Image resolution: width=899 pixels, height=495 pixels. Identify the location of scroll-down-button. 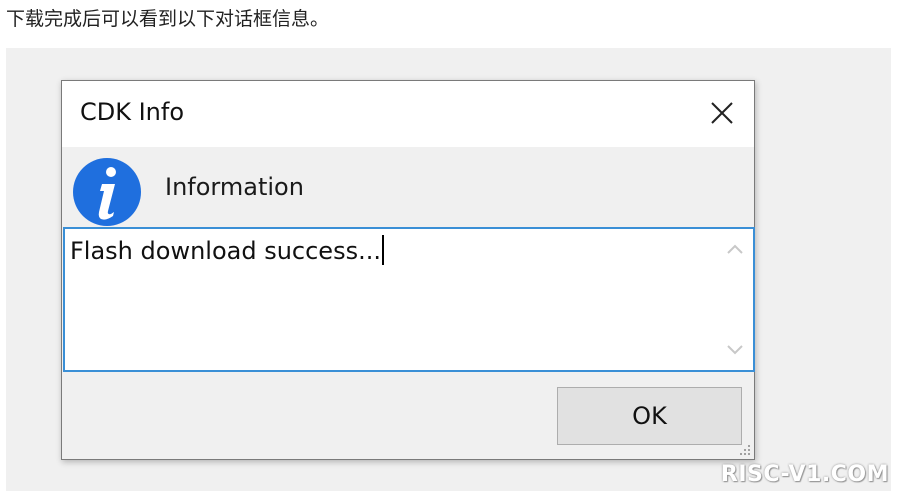
(735, 350).